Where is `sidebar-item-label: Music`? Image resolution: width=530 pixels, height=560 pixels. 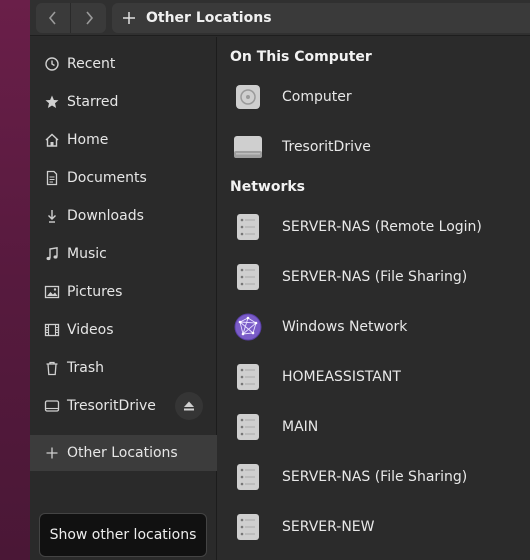
sidebar-item-label: Music is located at coordinates (87, 254).